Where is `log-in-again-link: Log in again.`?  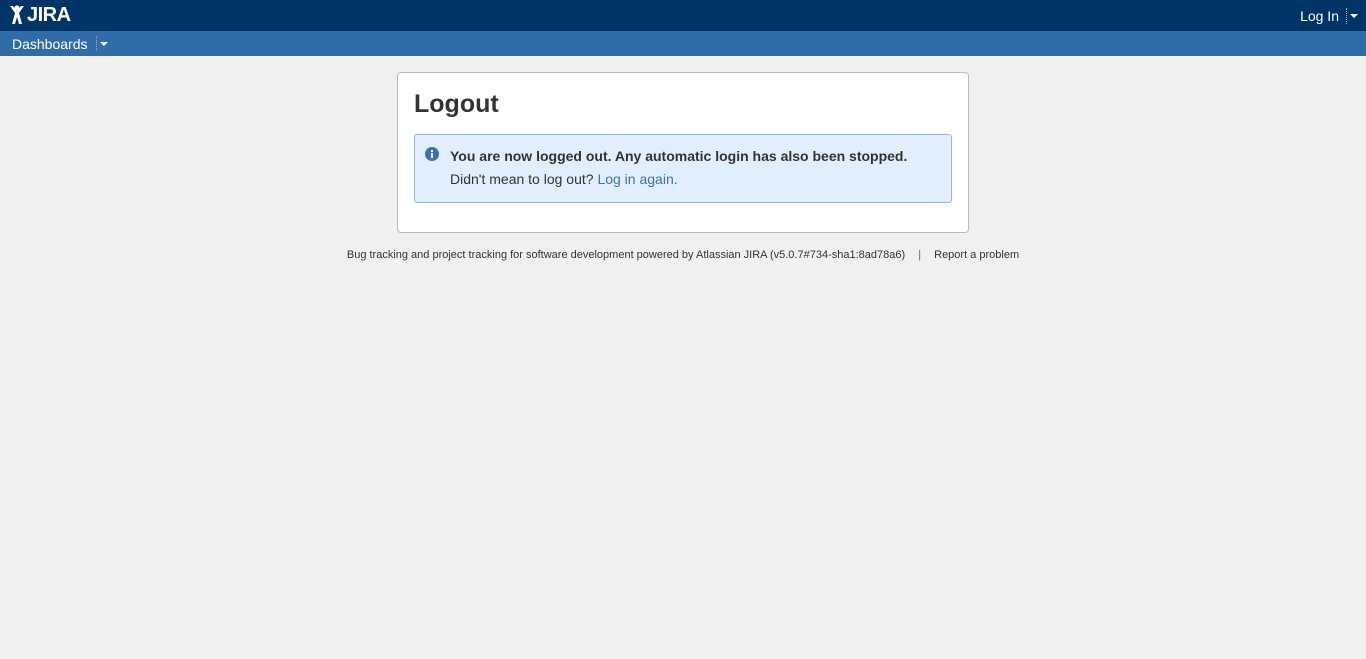
log-in-again-link: Log in again. is located at coordinates (637, 179).